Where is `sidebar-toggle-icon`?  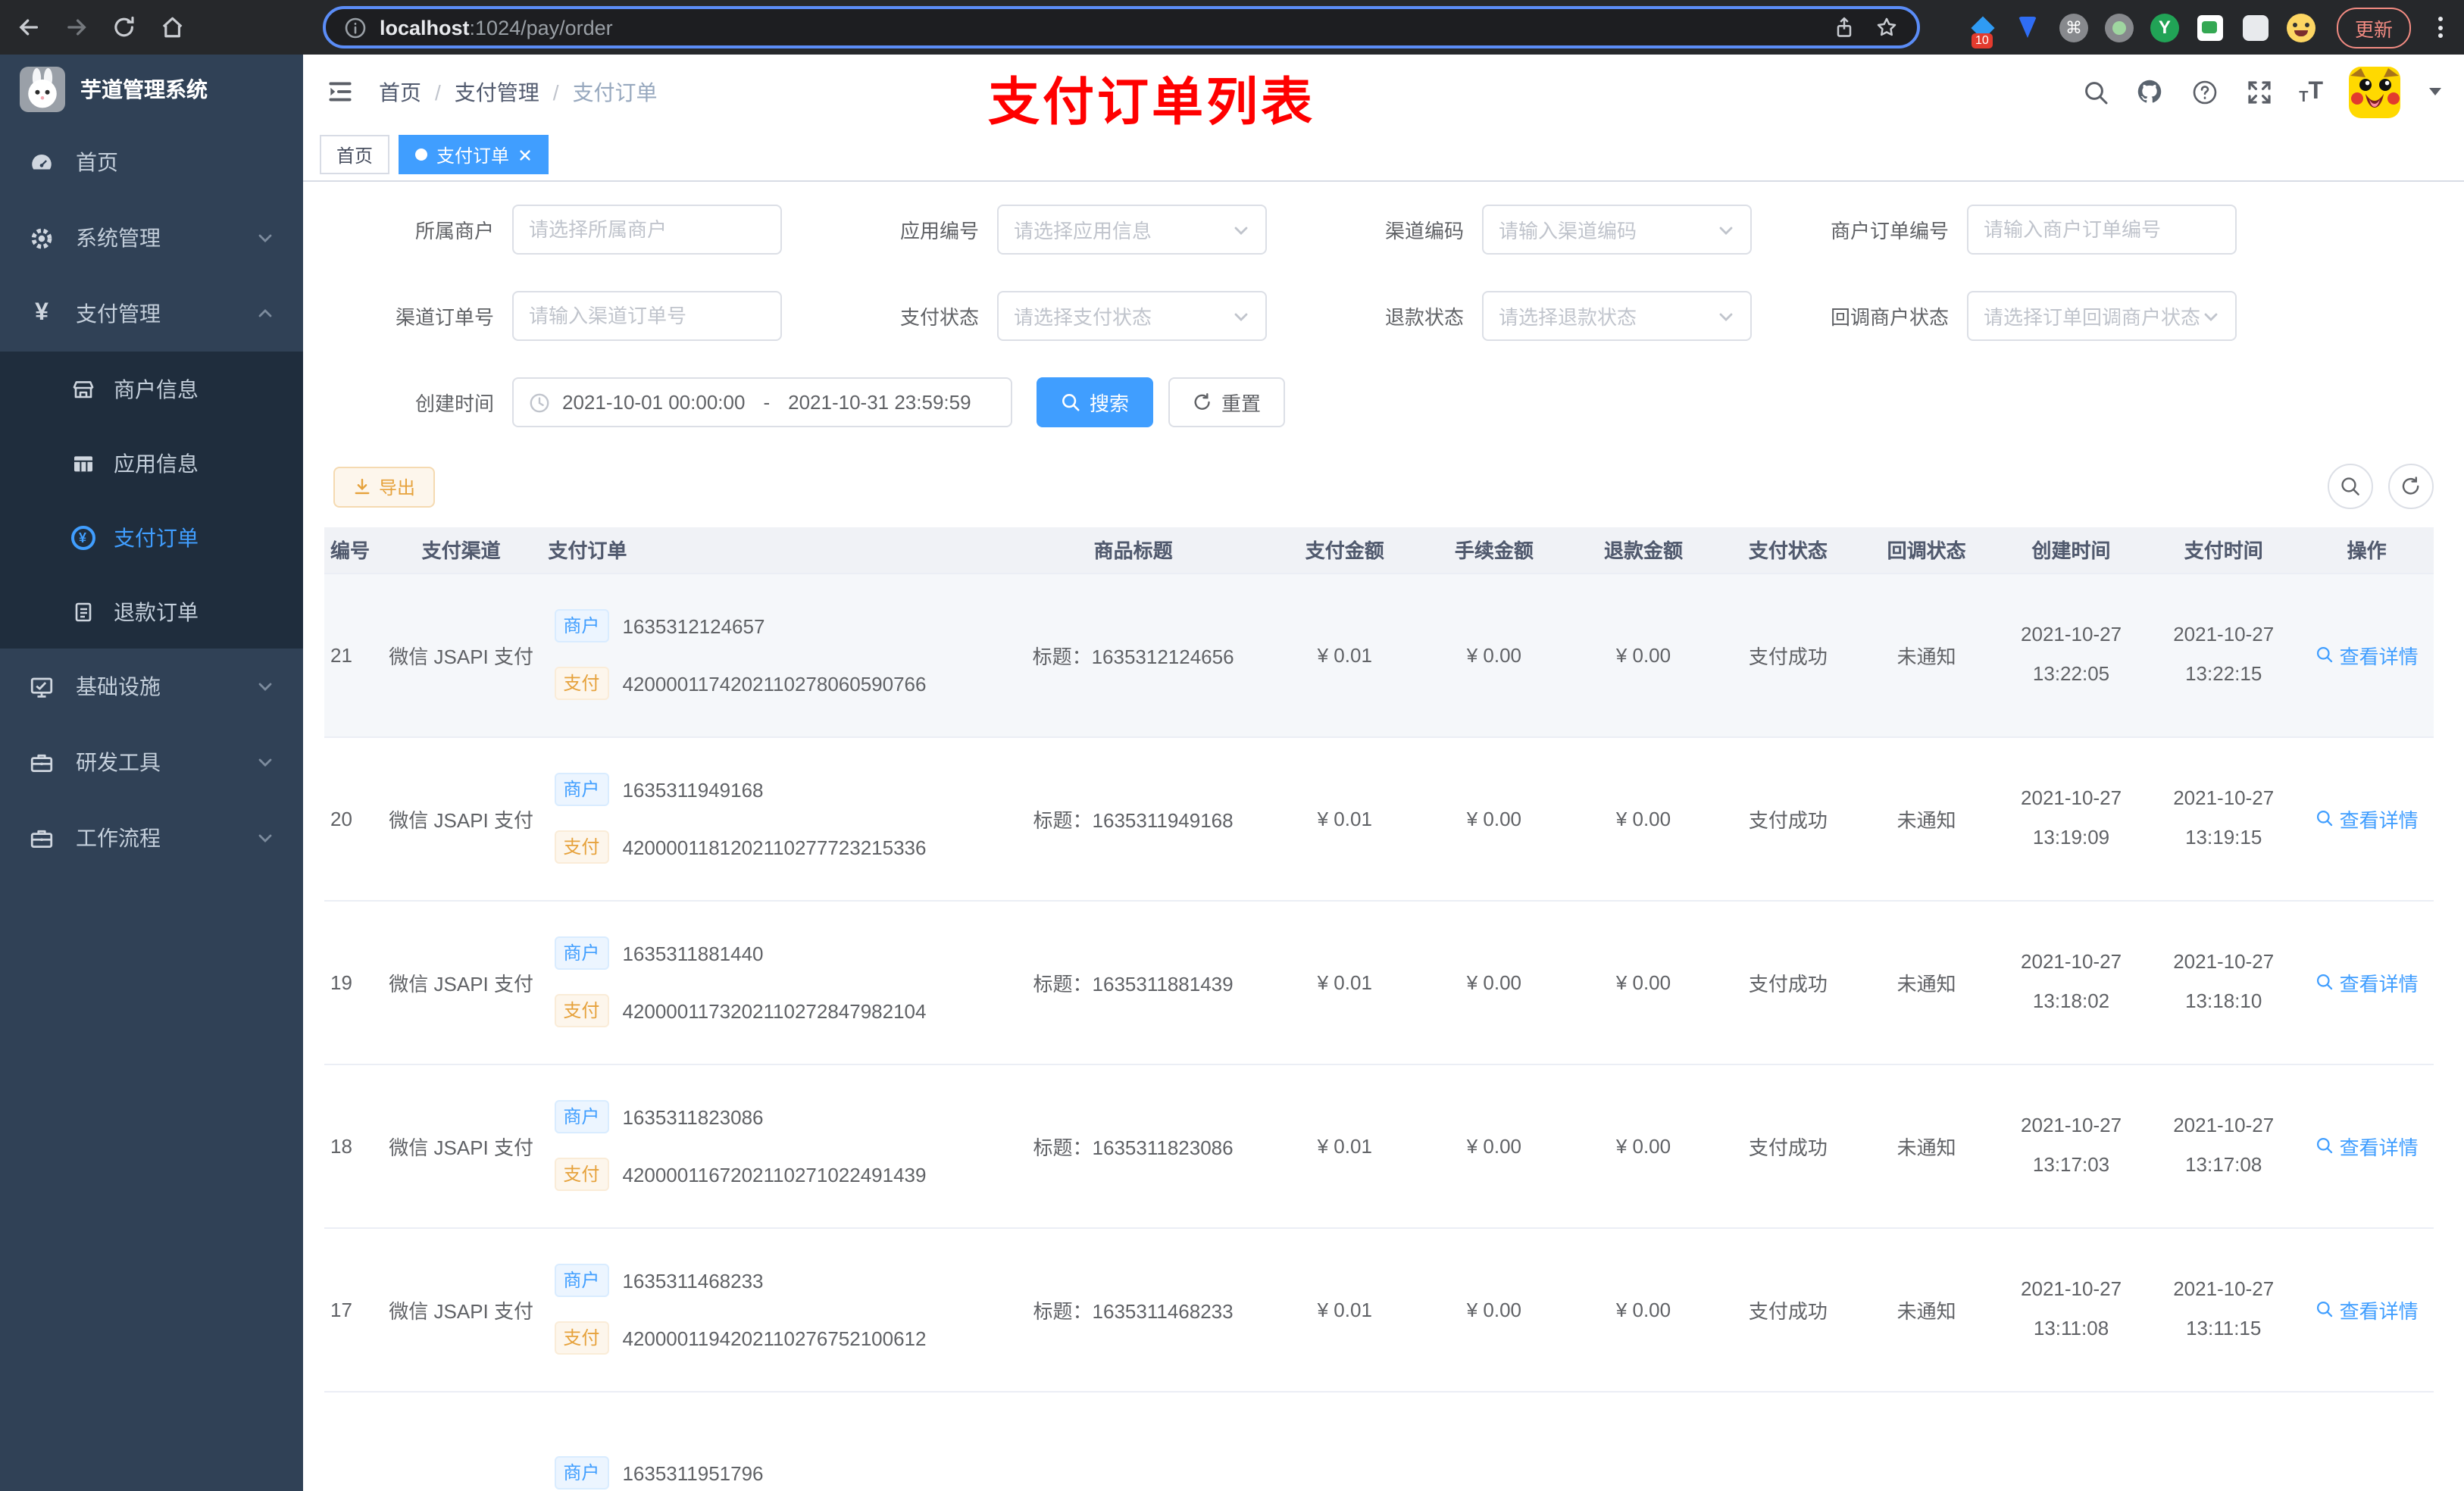
sidebar-toggle-icon is located at coordinates (340, 91).